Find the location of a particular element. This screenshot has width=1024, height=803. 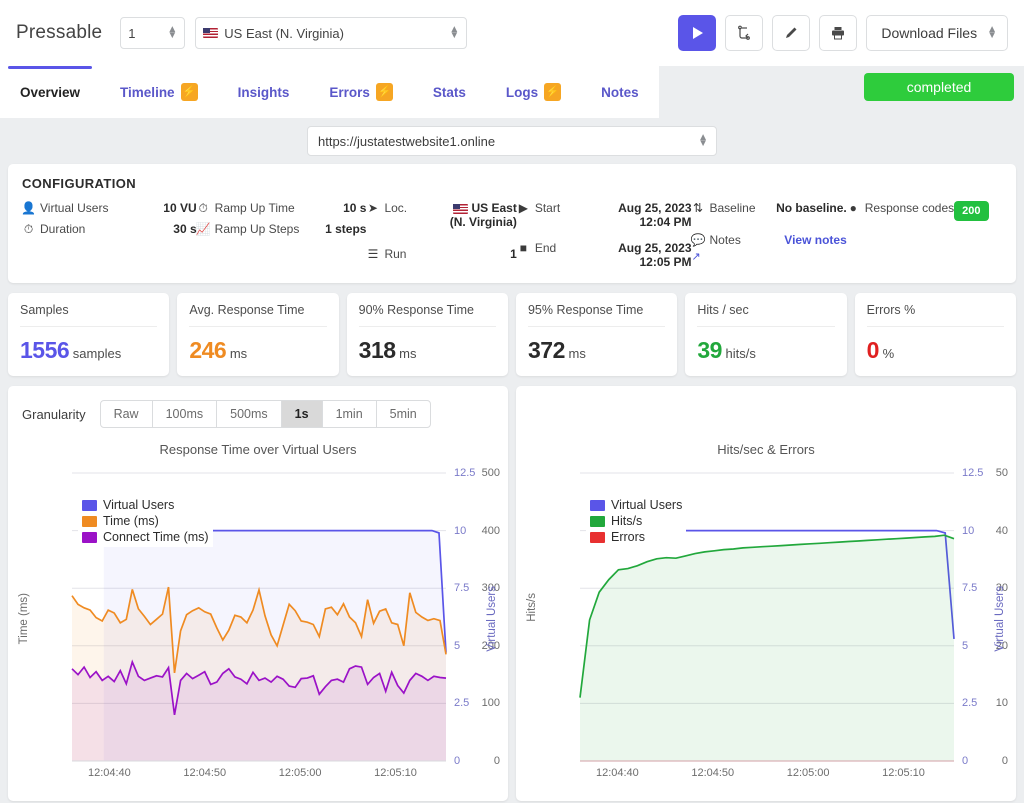

baseline-icon: ⇅ is located at coordinates (698, 208).